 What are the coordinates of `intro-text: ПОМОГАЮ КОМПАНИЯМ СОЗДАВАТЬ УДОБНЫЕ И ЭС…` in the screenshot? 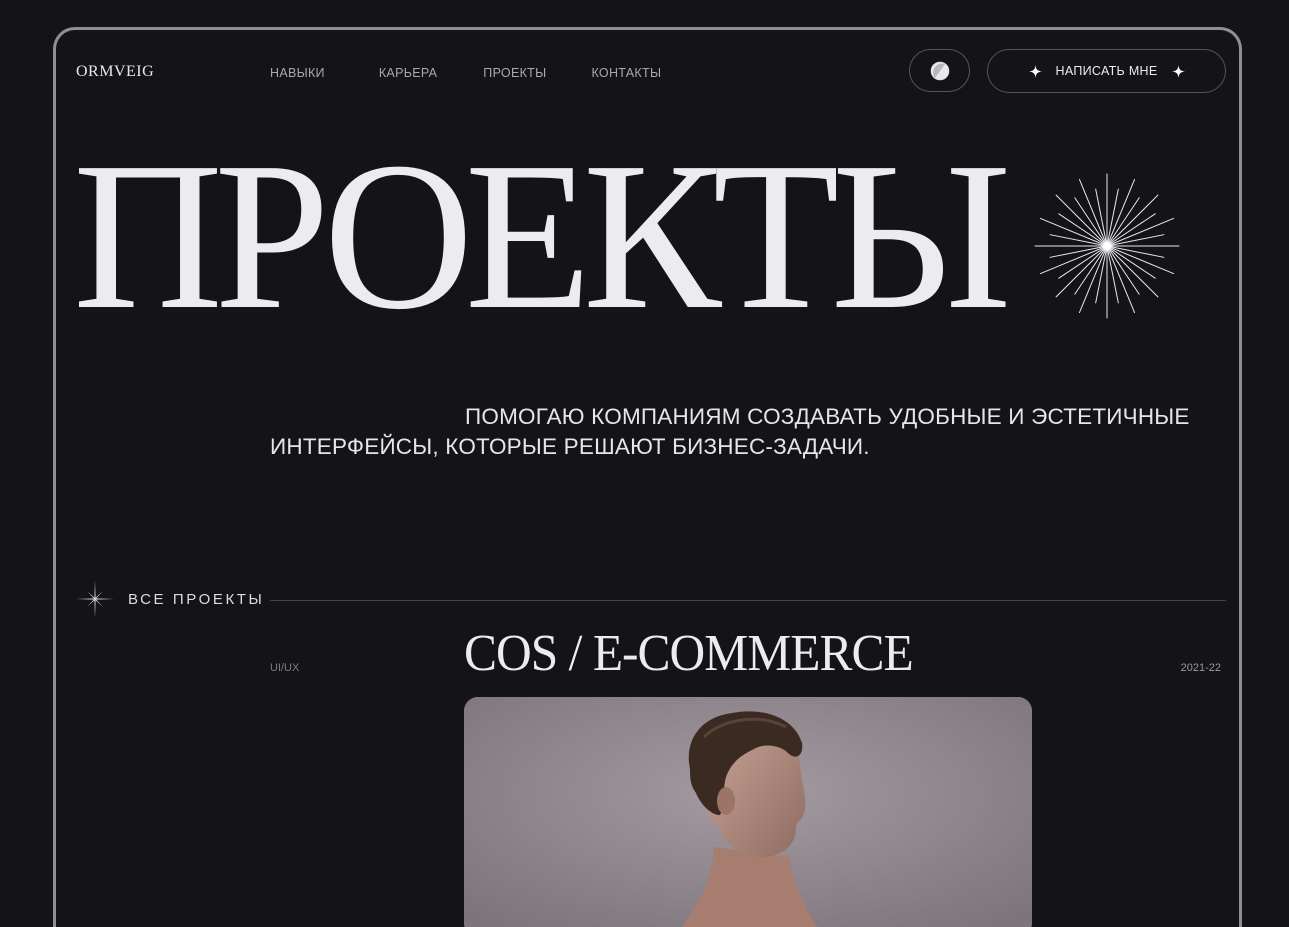 It's located at (730, 431).